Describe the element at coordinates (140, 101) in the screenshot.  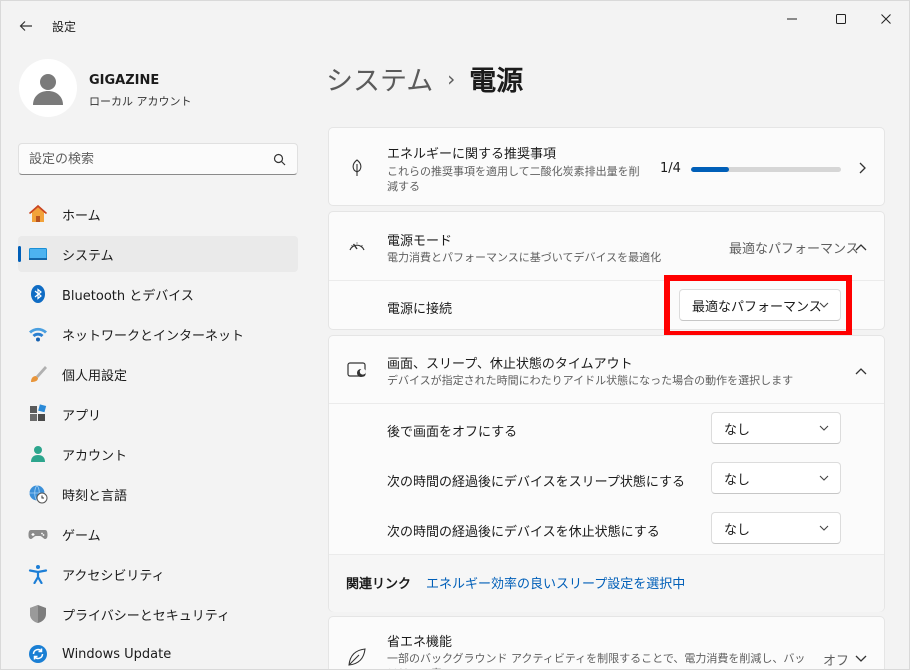
I see `profile-account-type: ローカル アカウント` at that location.